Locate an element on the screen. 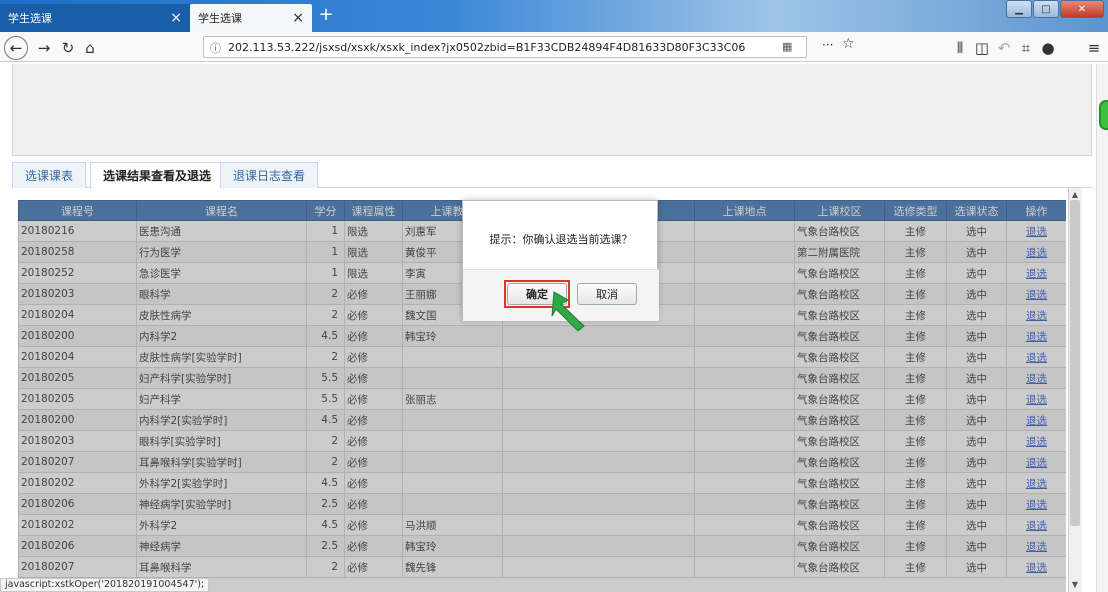 The height and width of the screenshot is (592, 1108). info-icon: ⓘ is located at coordinates (215, 48).